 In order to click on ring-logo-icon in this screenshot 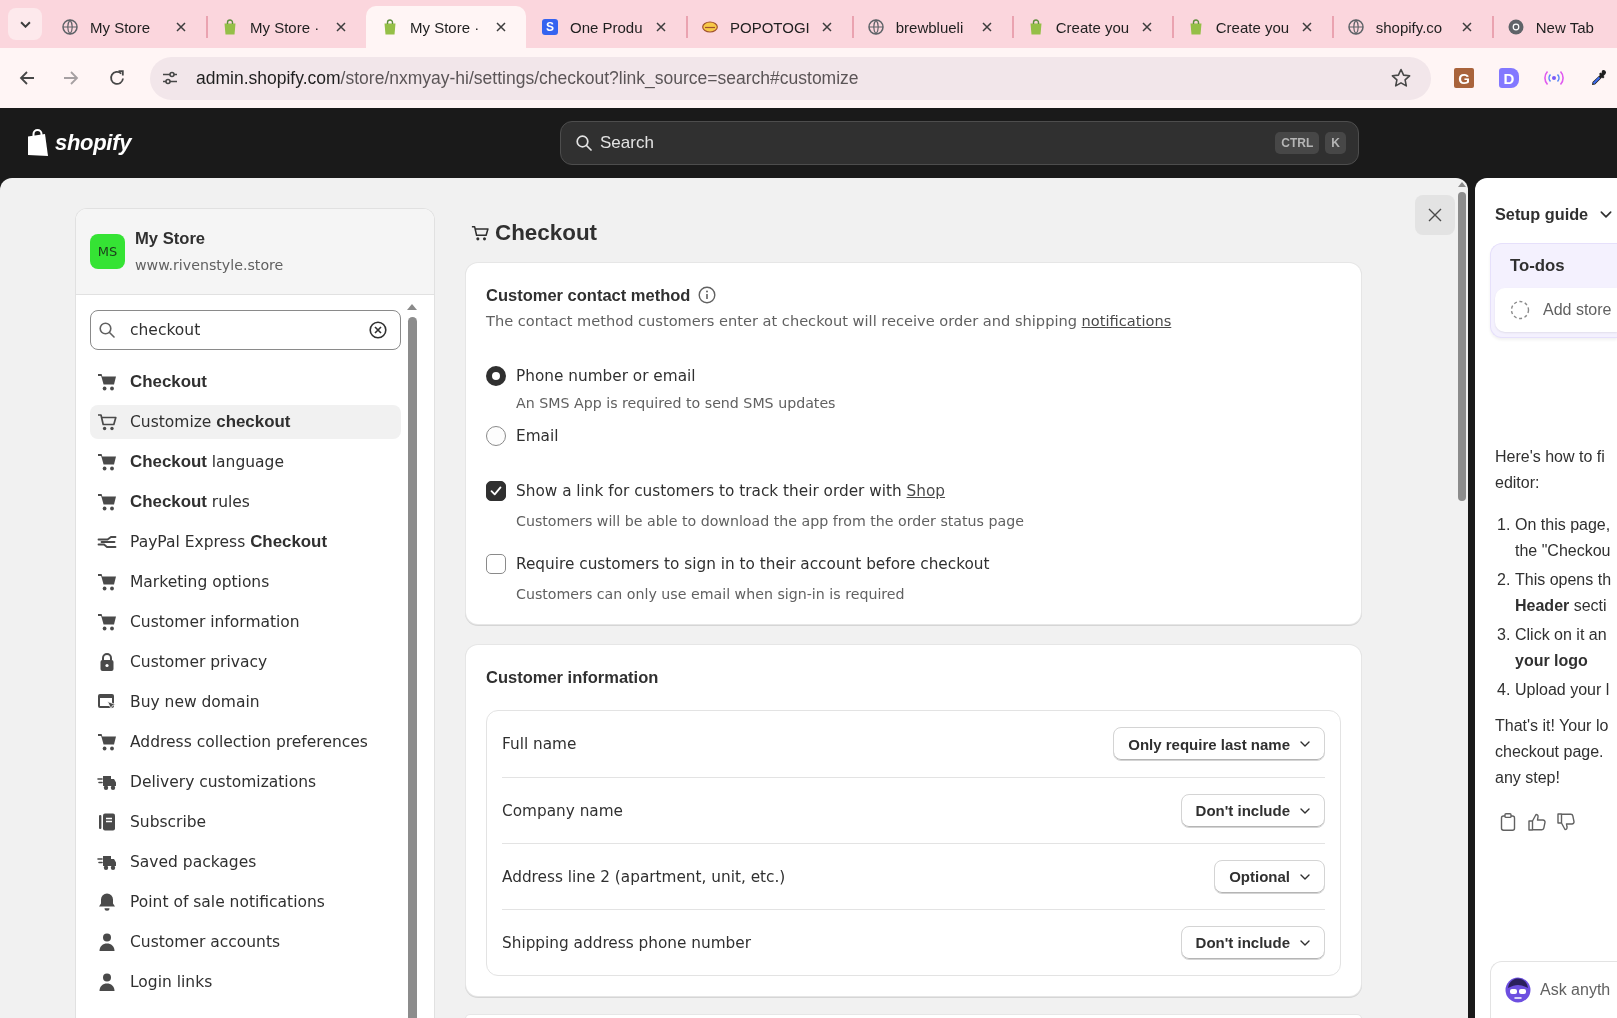, I will do `click(1515, 27)`.